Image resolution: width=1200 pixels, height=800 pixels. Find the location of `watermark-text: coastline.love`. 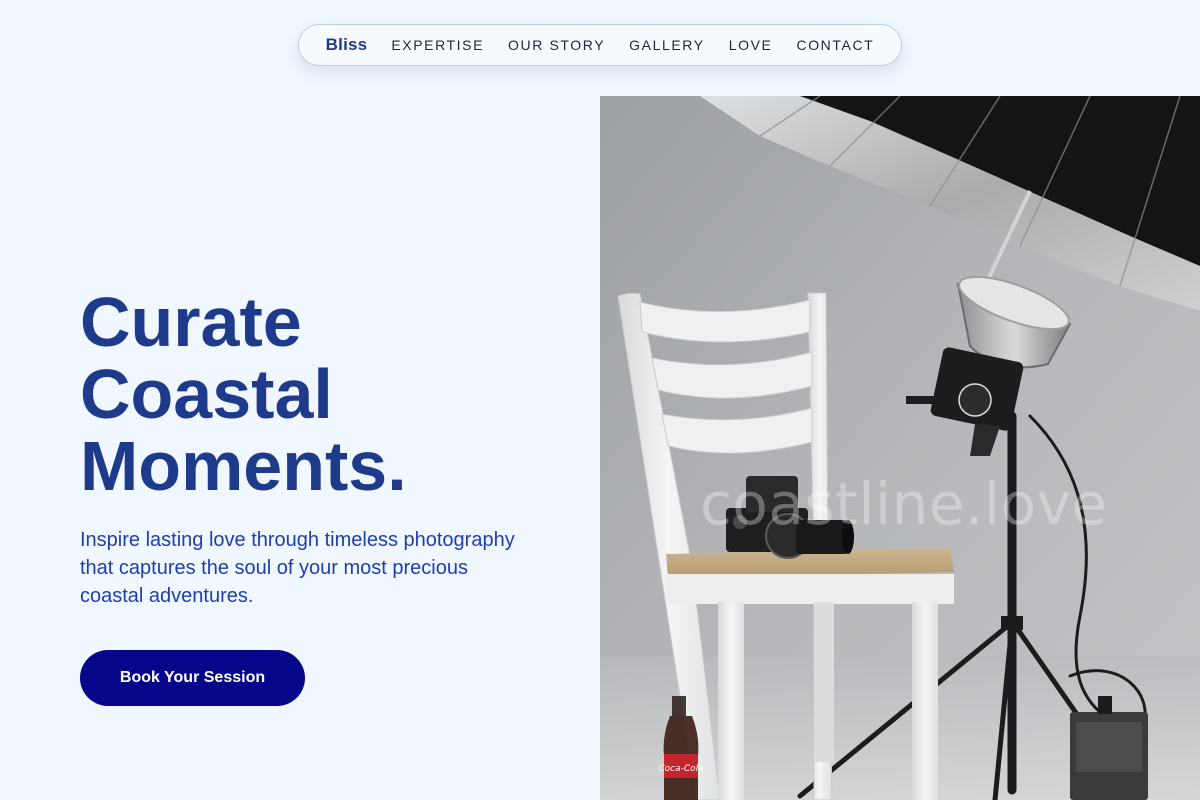

watermark-text: coastline.love is located at coordinates (904, 504).